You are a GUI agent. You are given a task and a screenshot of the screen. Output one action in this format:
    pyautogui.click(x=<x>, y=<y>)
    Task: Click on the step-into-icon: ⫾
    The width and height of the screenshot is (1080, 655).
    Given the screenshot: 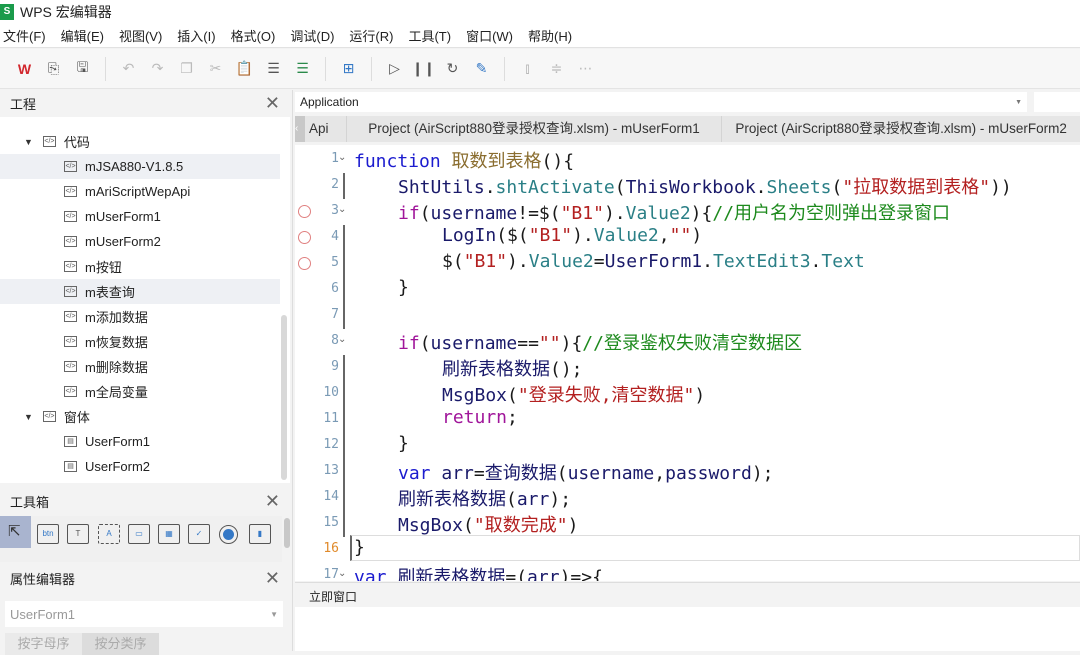 What is the action you would take?
    pyautogui.click(x=528, y=69)
    